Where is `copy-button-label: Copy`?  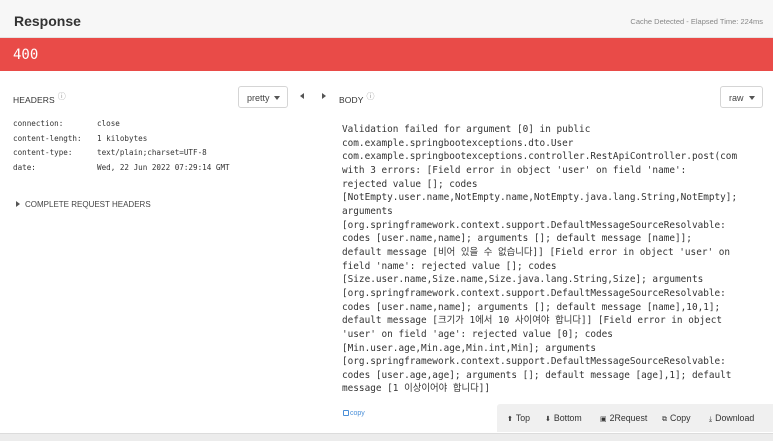 copy-button-label: Copy is located at coordinates (680, 418).